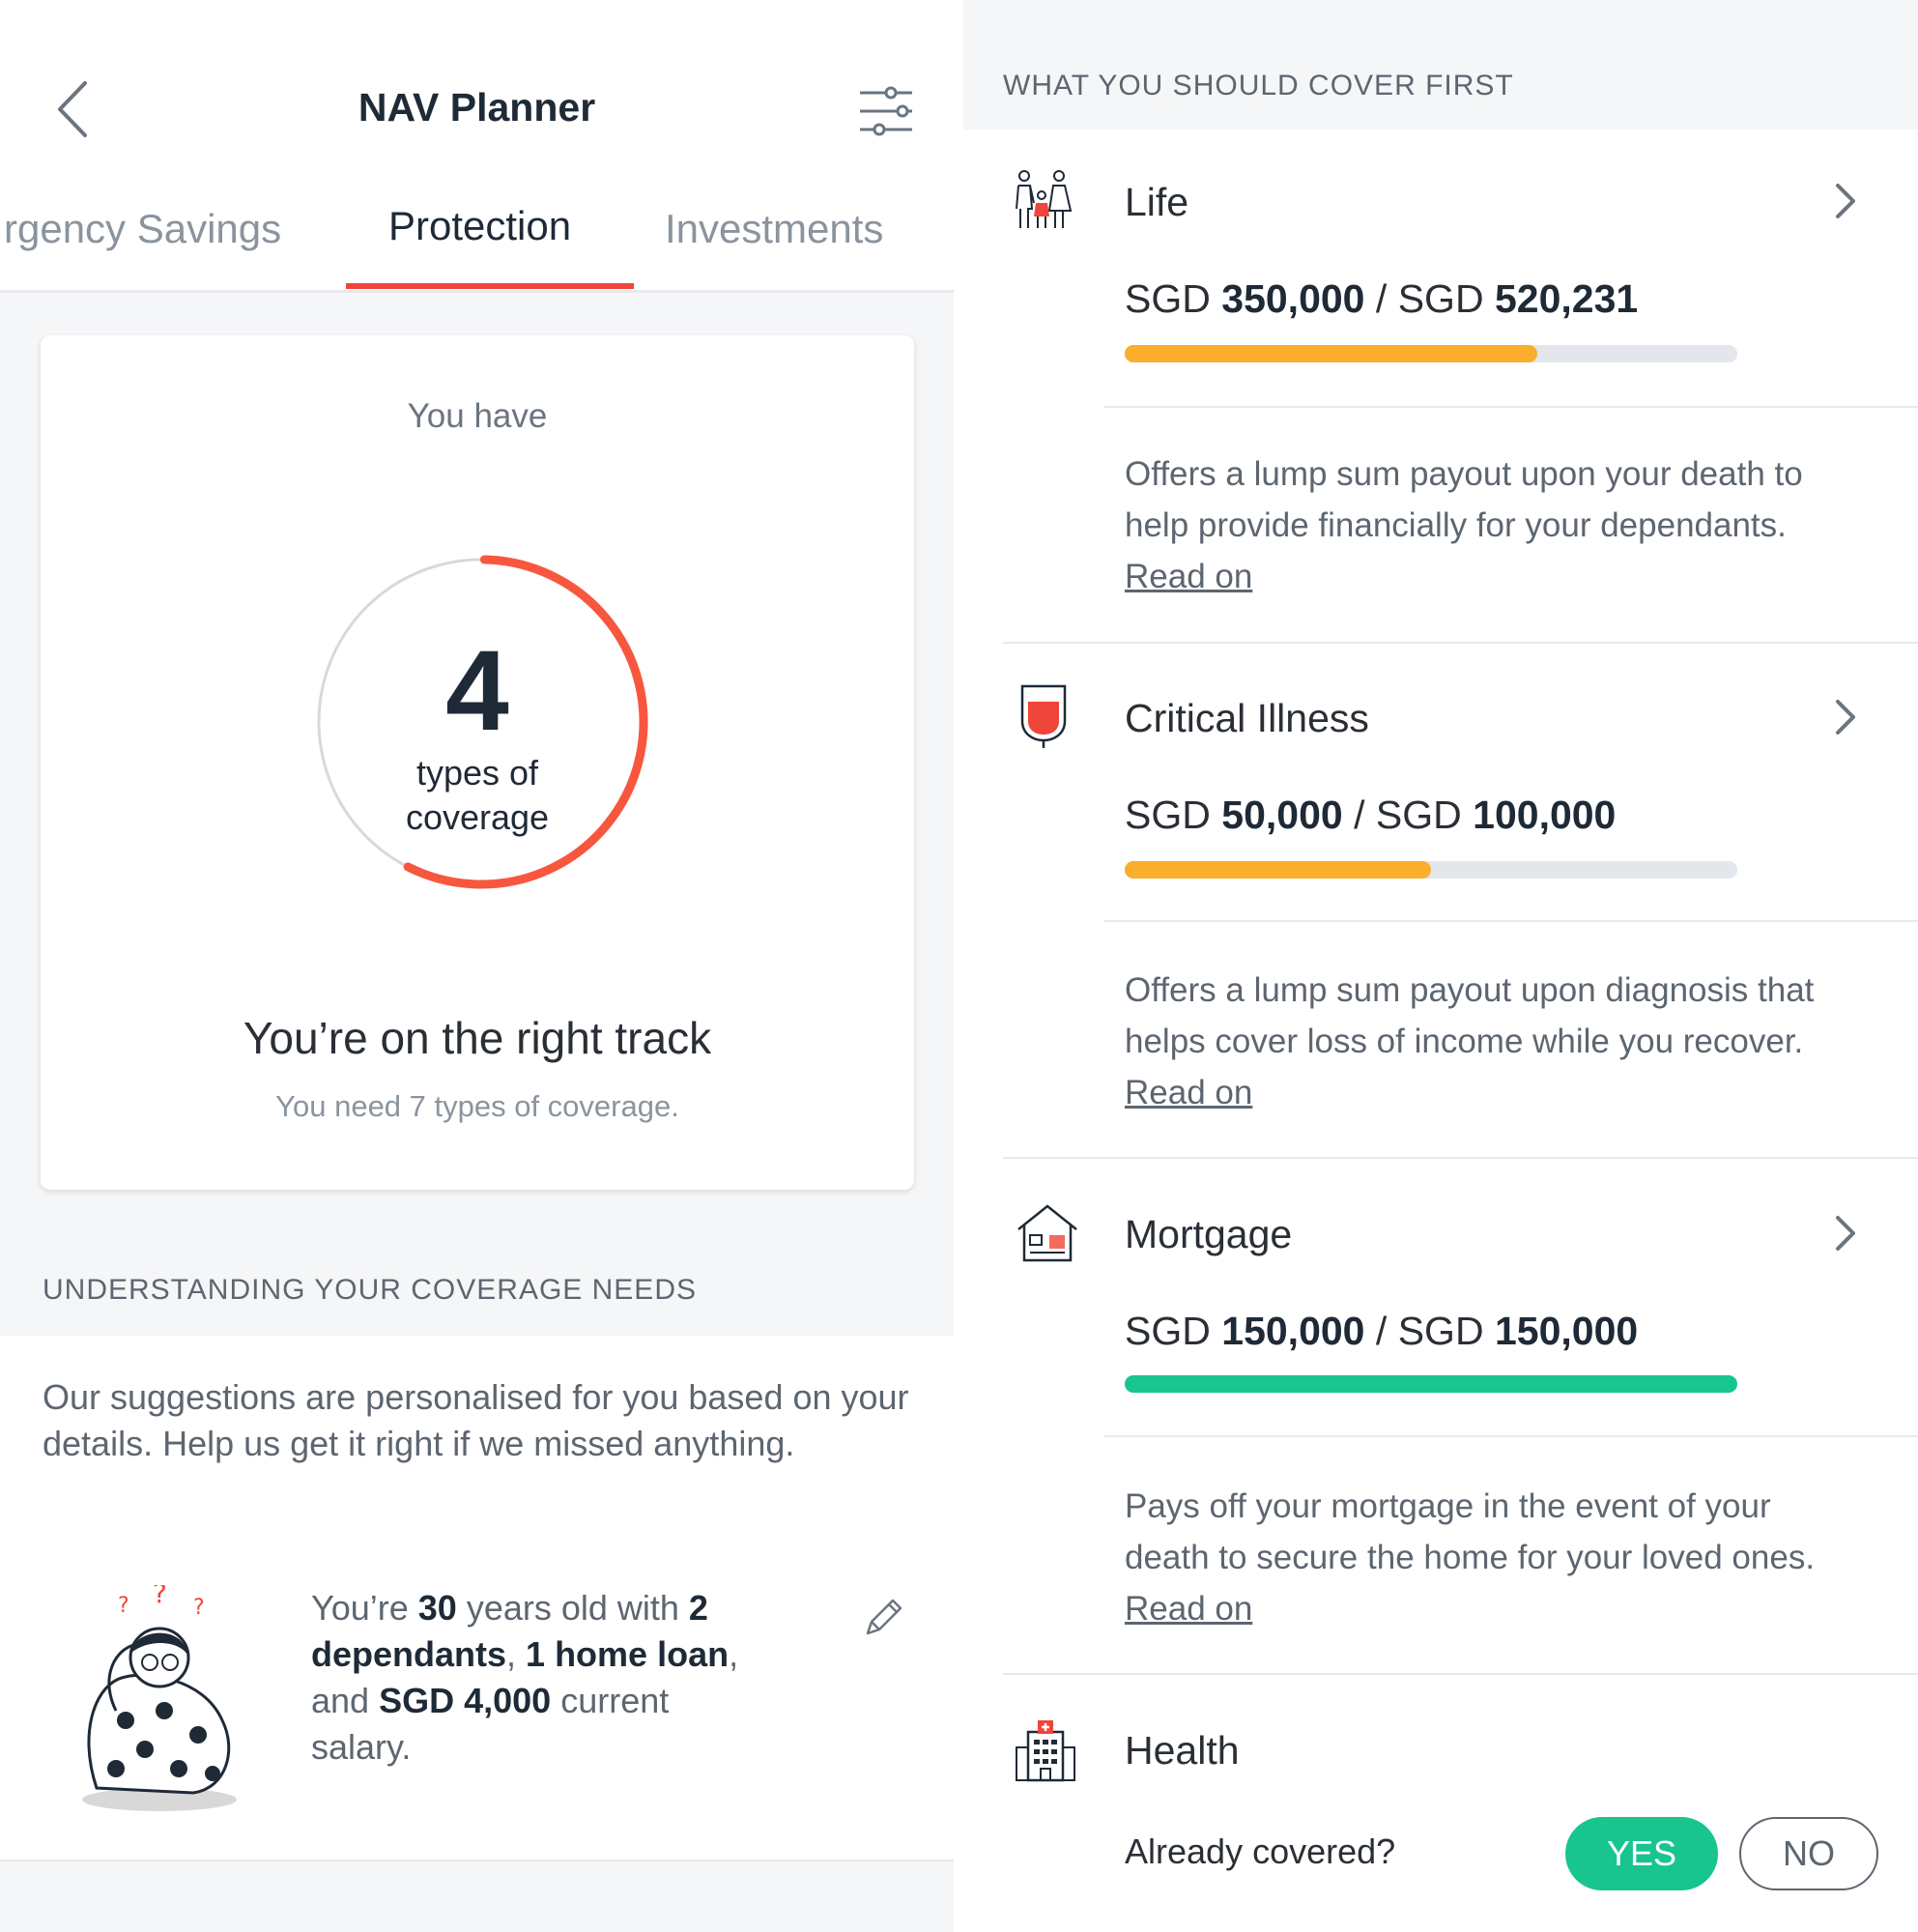  Describe the element at coordinates (516, 1654) in the screenshot. I see `profile-text: ,` at that location.